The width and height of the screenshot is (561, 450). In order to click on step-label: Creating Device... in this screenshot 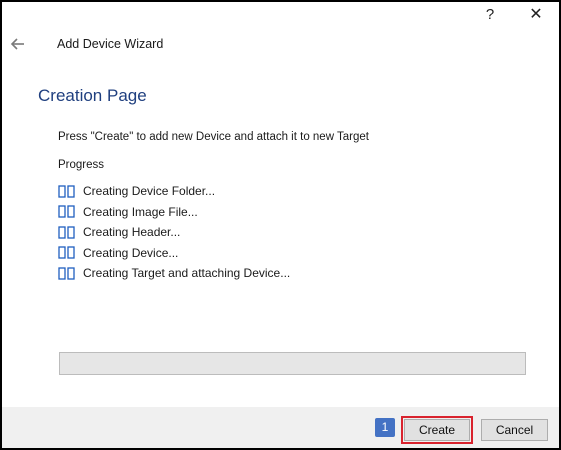, I will do `click(131, 252)`.